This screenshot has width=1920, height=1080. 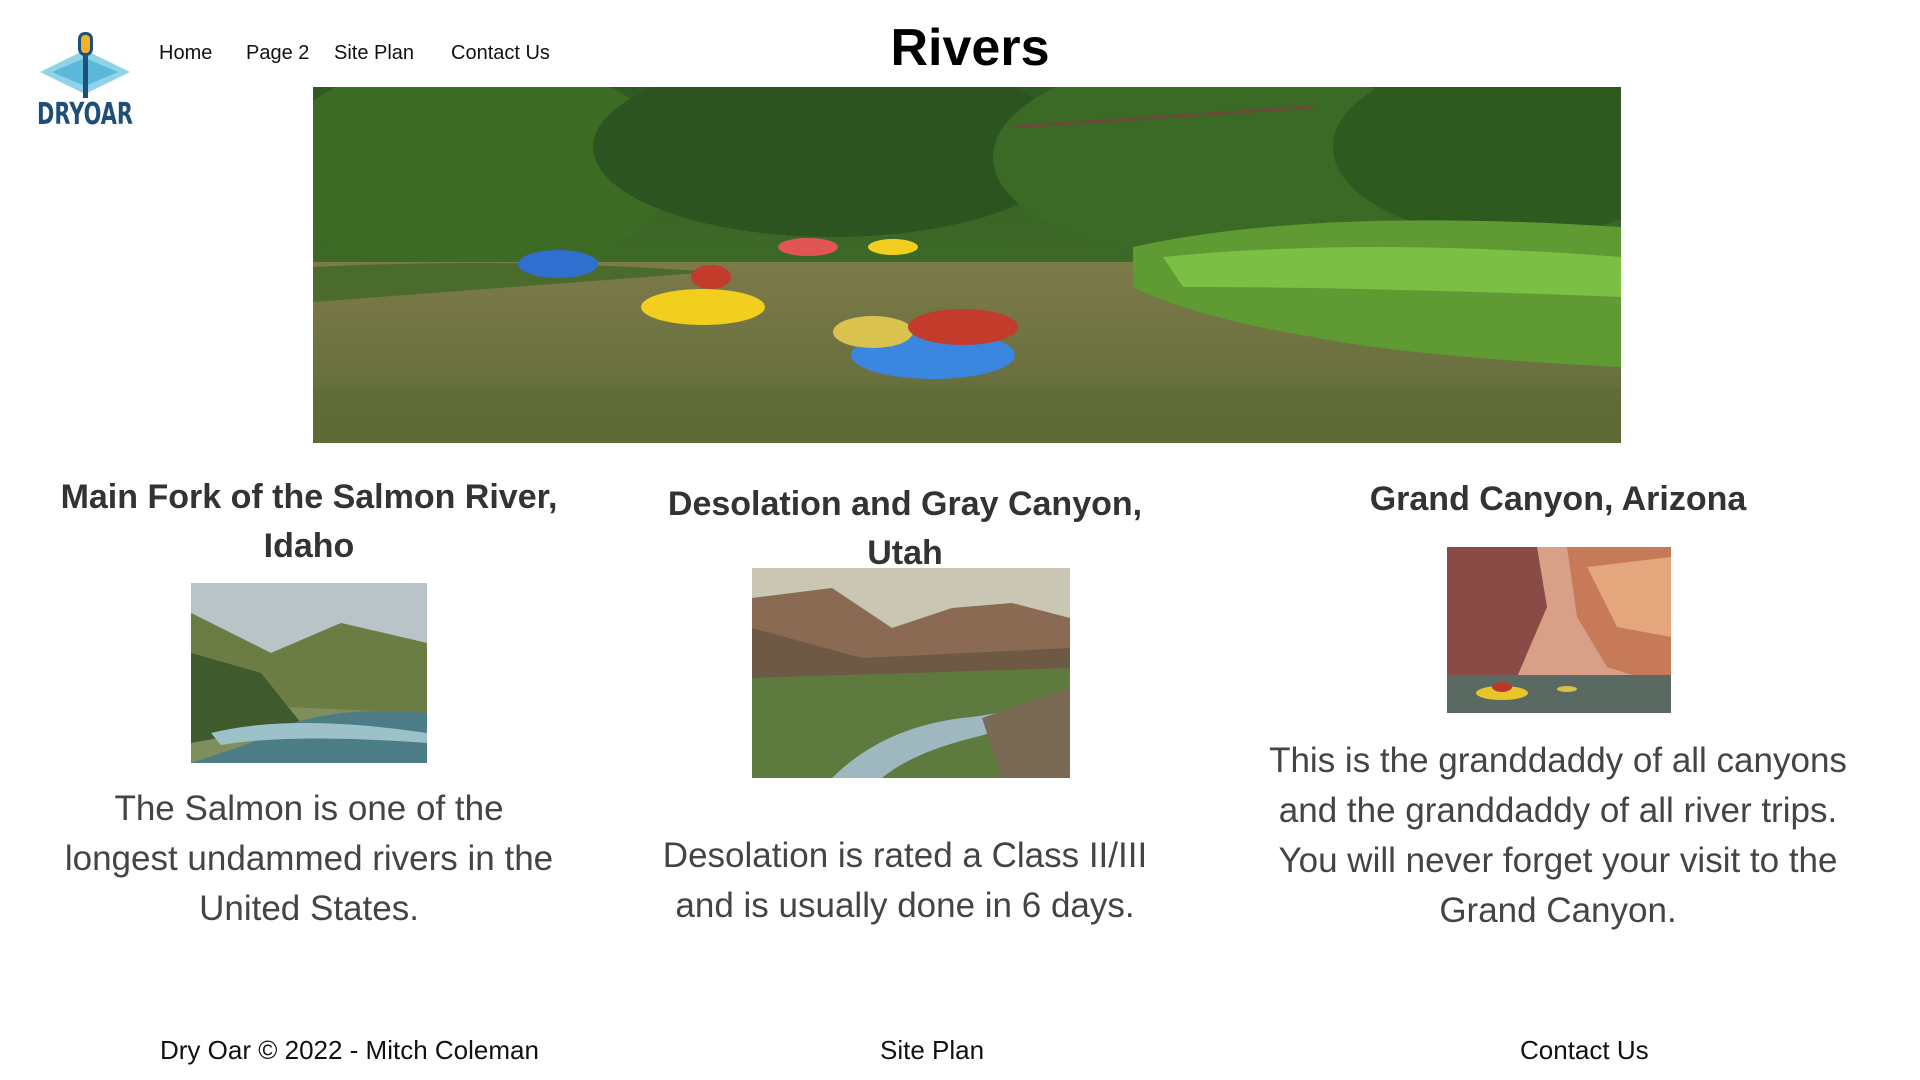 What do you see at coordinates (1559, 630) in the screenshot?
I see `grand-canyon-image` at bounding box center [1559, 630].